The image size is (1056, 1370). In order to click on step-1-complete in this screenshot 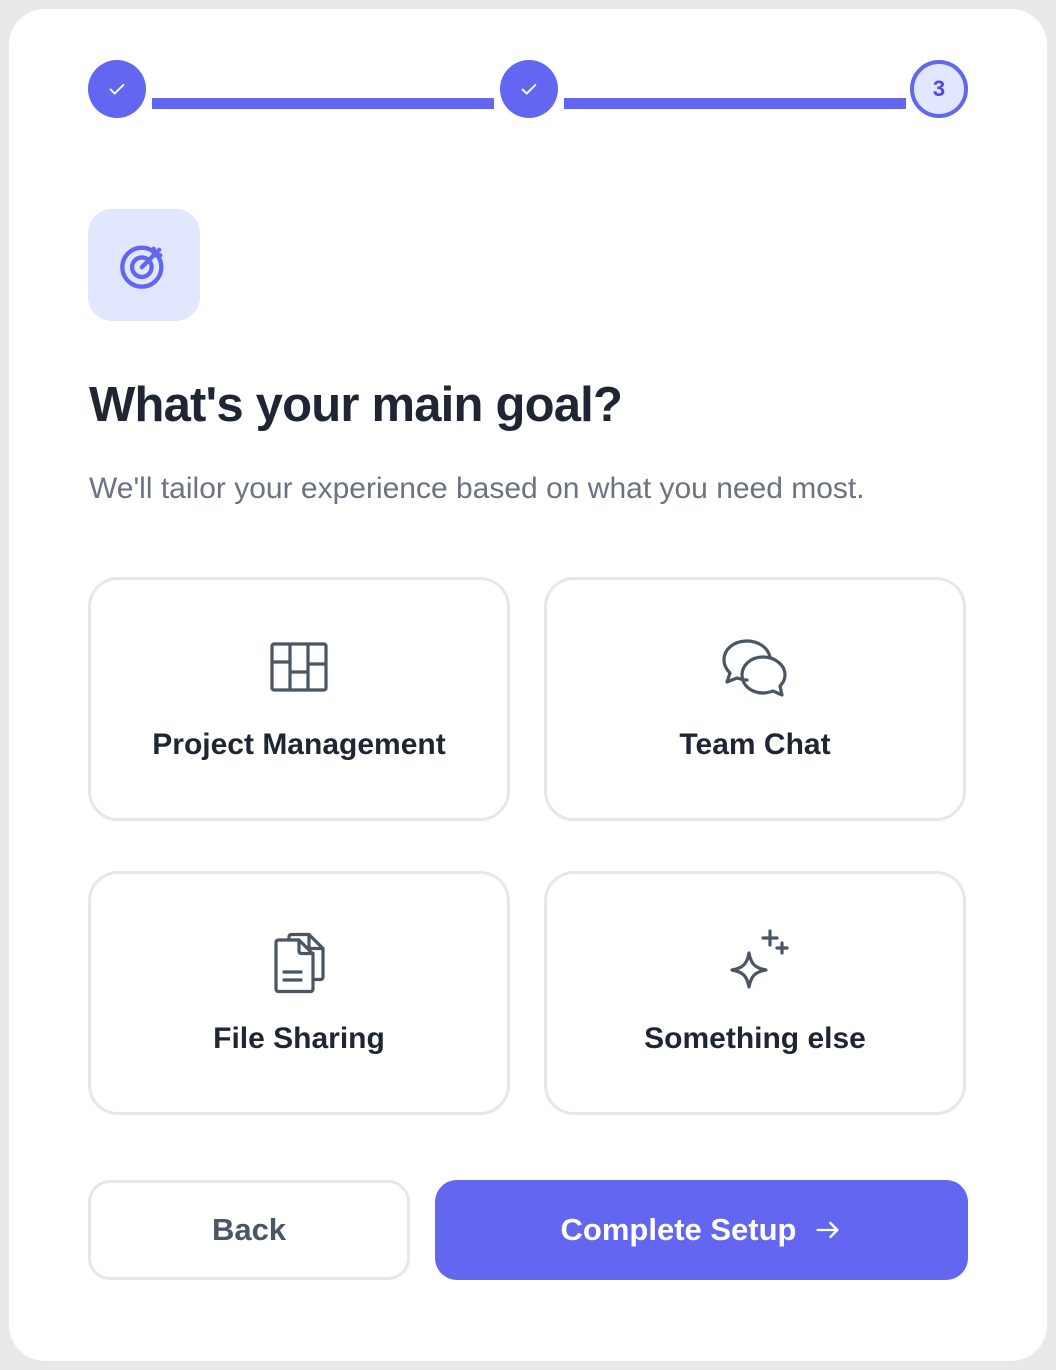, I will do `click(117, 89)`.